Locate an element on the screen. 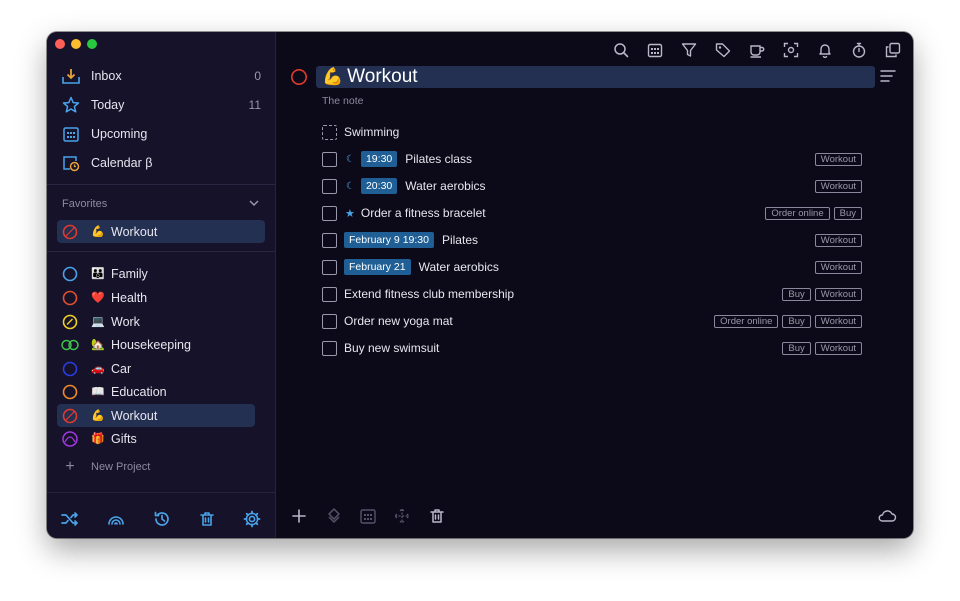 This screenshot has height=601, width=960. focus-icon is located at coordinates (791, 50).